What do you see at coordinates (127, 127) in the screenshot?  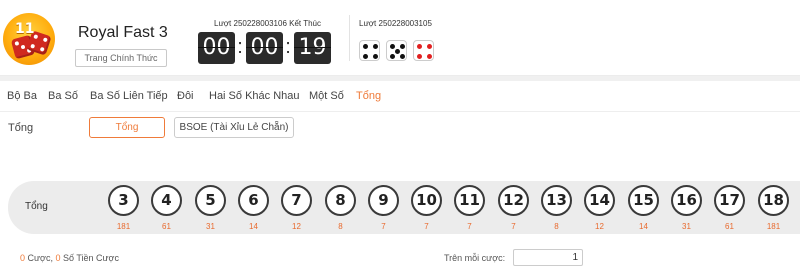 I see `sub-option-button: Tổng` at bounding box center [127, 127].